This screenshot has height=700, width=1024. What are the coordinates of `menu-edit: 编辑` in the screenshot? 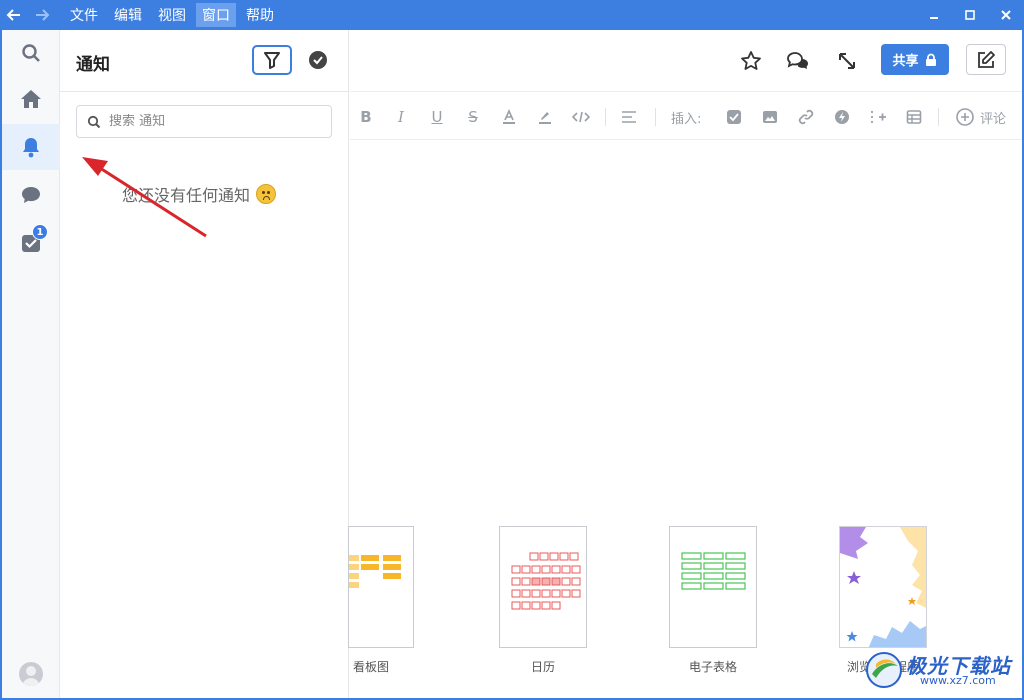 It's located at (128, 15).